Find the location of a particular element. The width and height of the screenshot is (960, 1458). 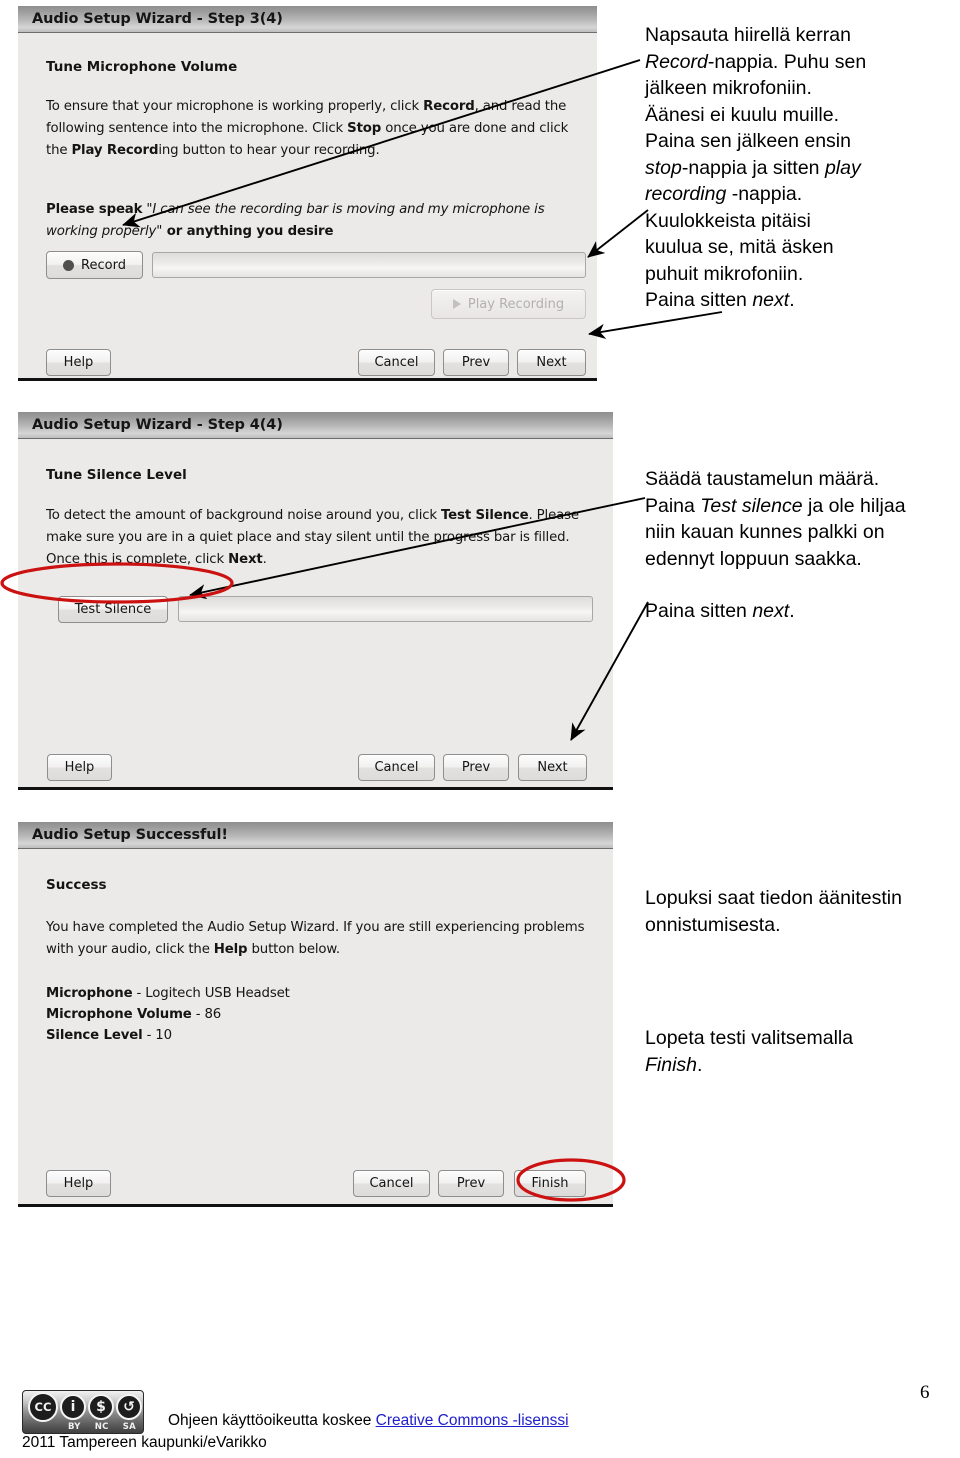

cancel-button-step4: Cancel is located at coordinates (396, 767).